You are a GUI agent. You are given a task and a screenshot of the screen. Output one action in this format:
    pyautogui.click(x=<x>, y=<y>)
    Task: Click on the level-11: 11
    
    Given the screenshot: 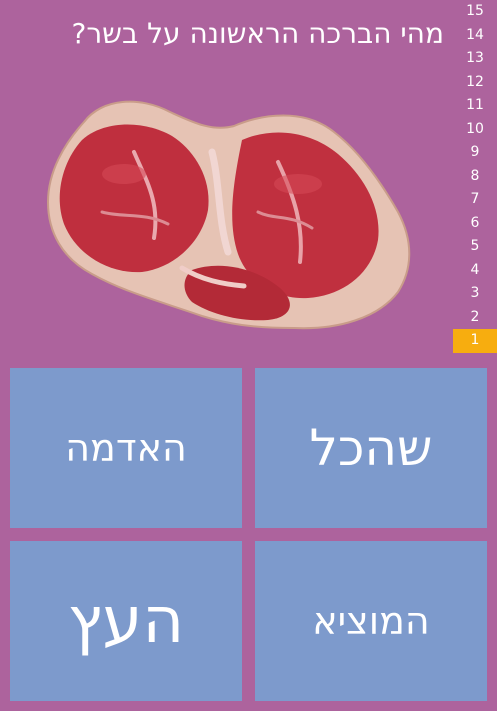 What is the action you would take?
    pyautogui.click(x=475, y=105)
    